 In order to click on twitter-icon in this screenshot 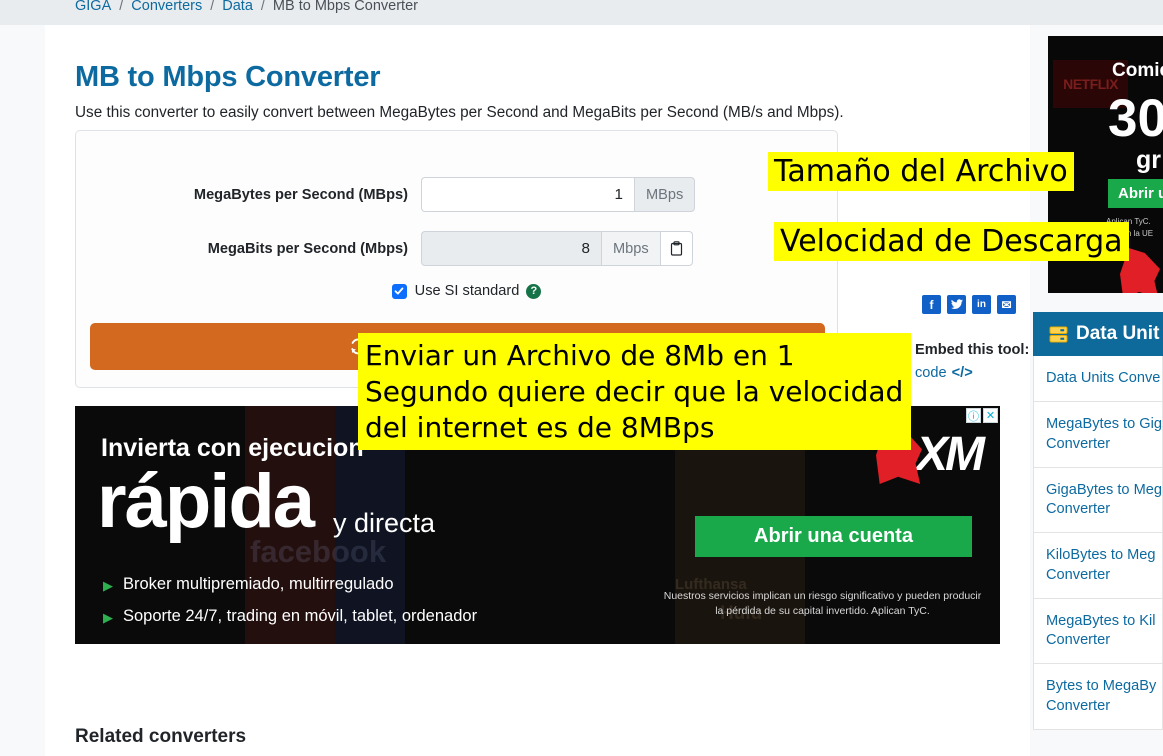, I will do `click(956, 304)`.